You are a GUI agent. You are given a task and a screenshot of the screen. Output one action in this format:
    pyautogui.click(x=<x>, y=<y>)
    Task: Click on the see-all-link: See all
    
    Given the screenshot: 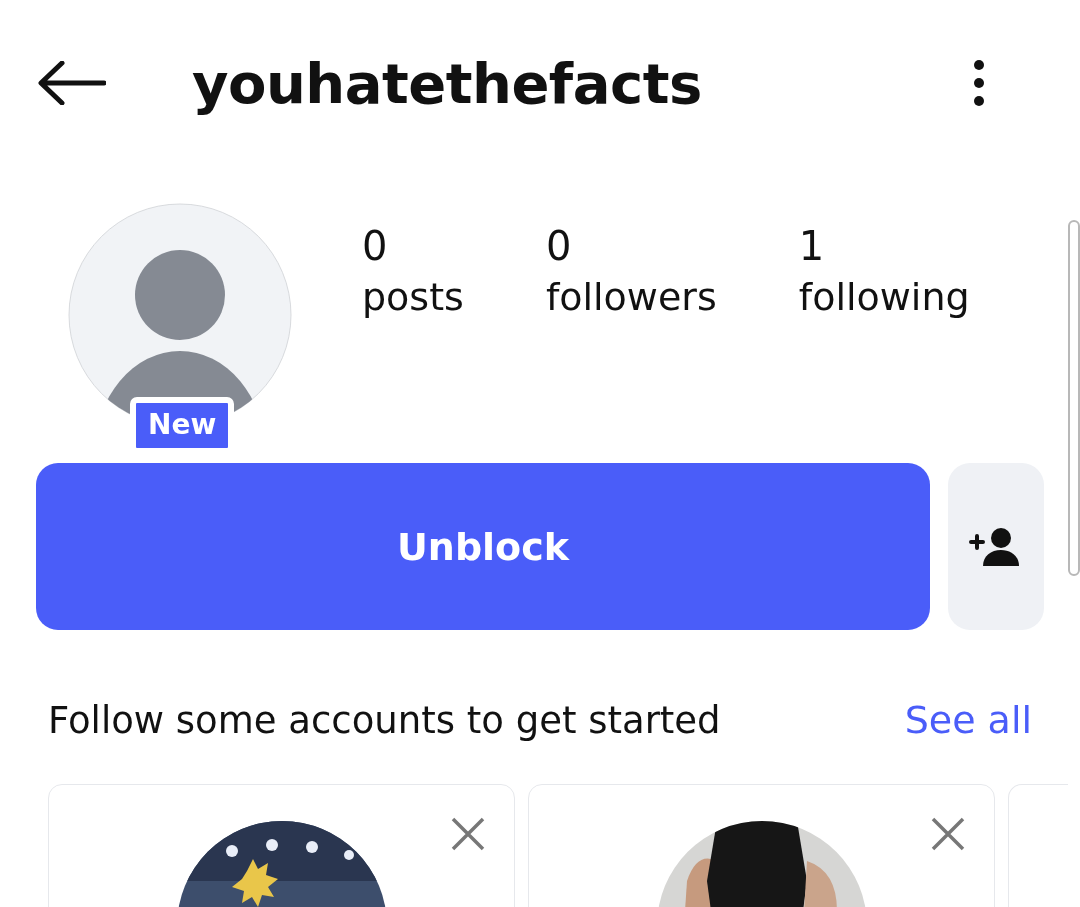 What is the action you would take?
    pyautogui.click(x=968, y=720)
    